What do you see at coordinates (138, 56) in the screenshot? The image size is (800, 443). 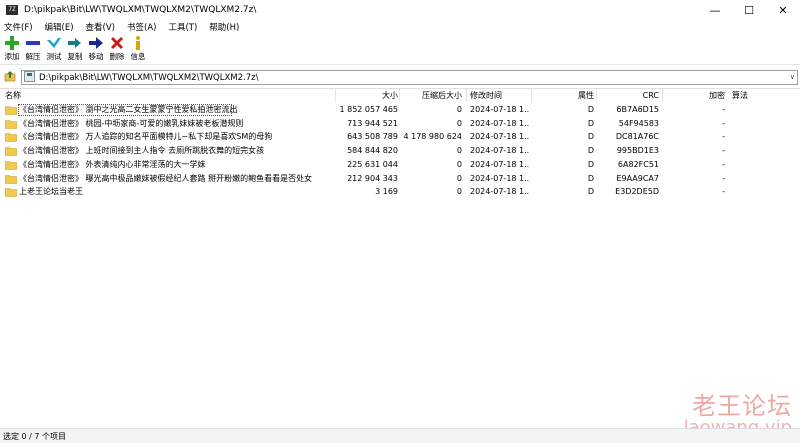 I see `info-label: 信息` at bounding box center [138, 56].